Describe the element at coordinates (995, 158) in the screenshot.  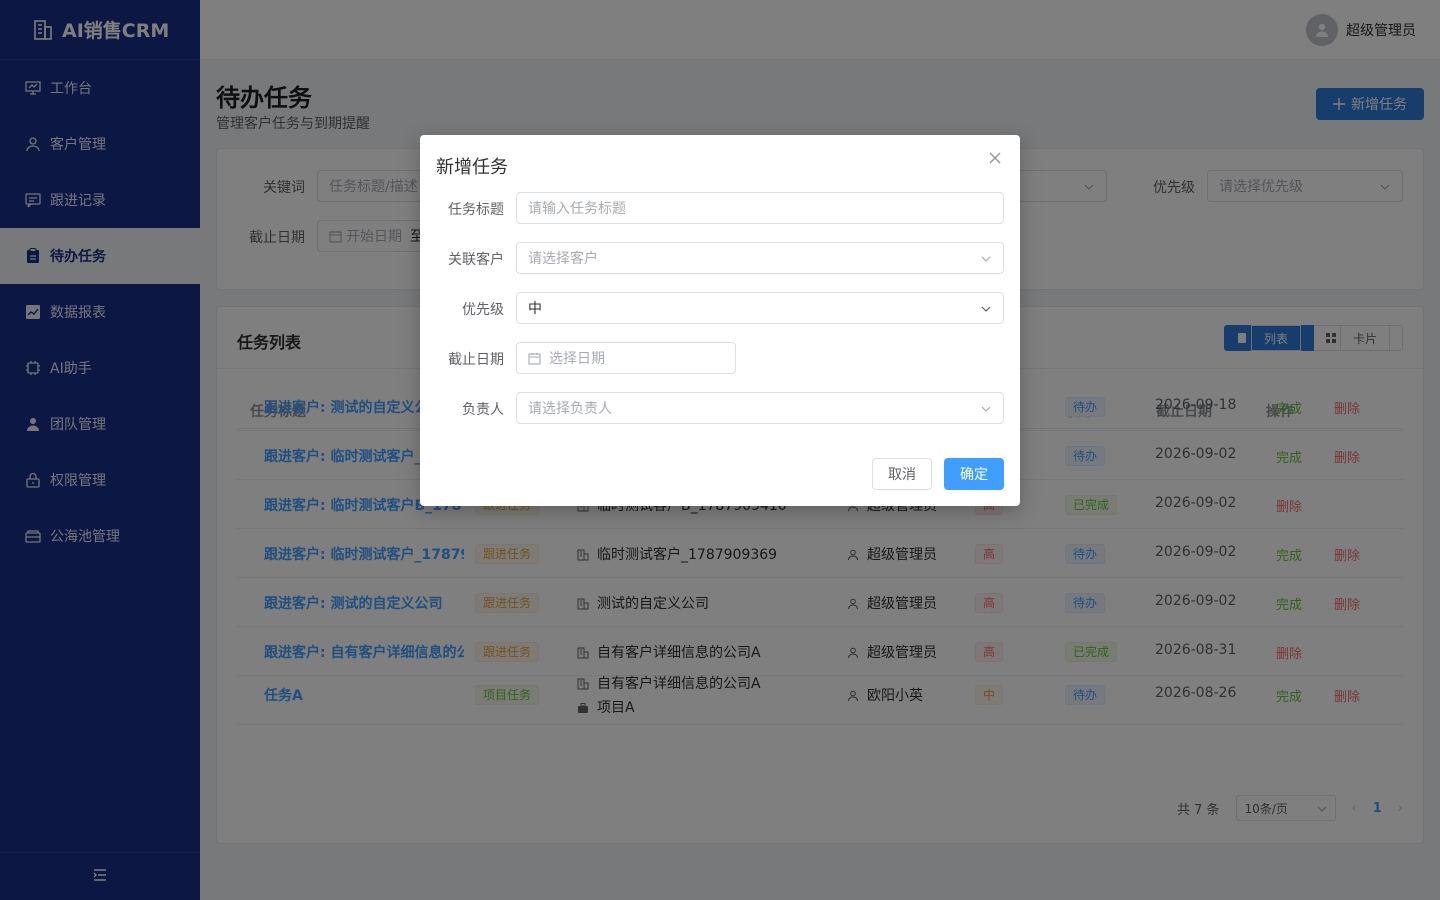
I see `close-icon` at that location.